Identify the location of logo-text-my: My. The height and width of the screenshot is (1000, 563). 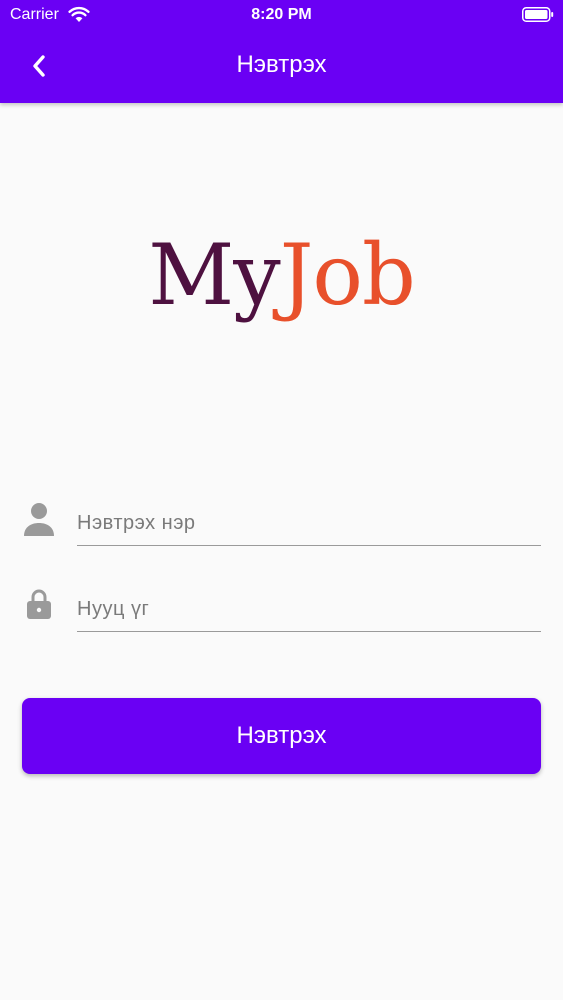
(214, 275).